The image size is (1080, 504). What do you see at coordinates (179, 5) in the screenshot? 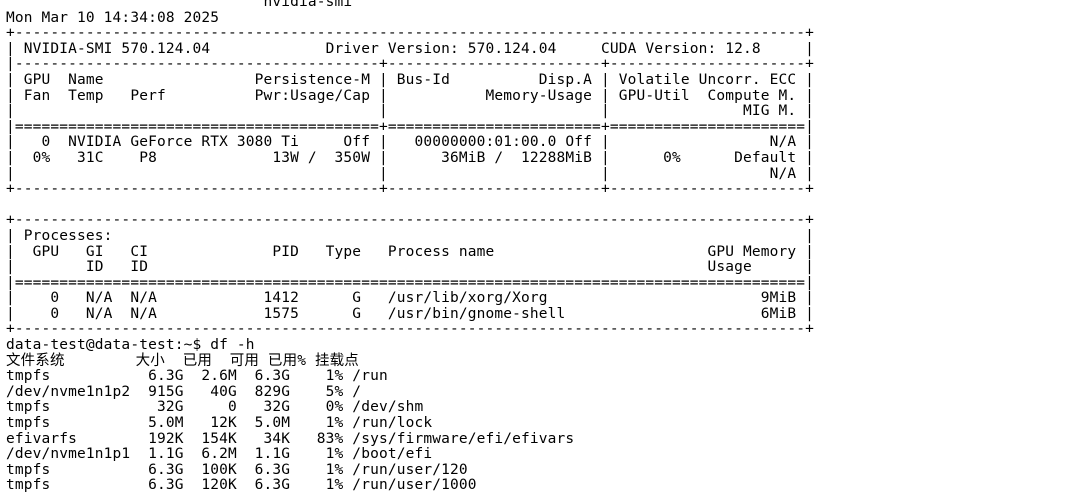
I see `terminal-line-command: nvidia-smi` at bounding box center [179, 5].